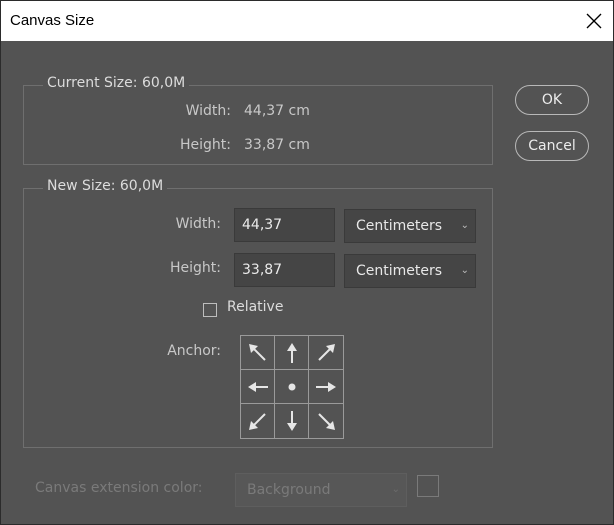 This screenshot has height=525, width=614. Describe the element at coordinates (52, 20) in the screenshot. I see `dialog-title: Canvas Size` at that location.